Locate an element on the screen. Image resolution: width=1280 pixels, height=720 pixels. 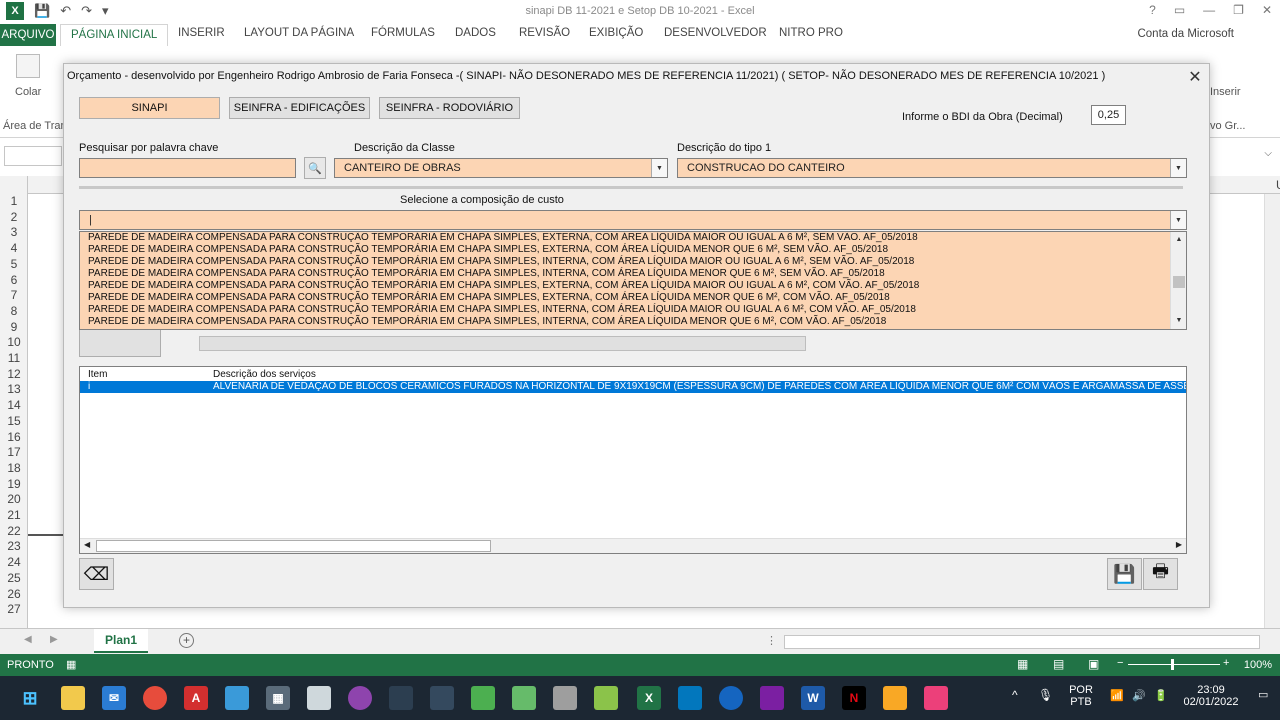
notifications-icon: ▭ is located at coordinates (1263, 694).